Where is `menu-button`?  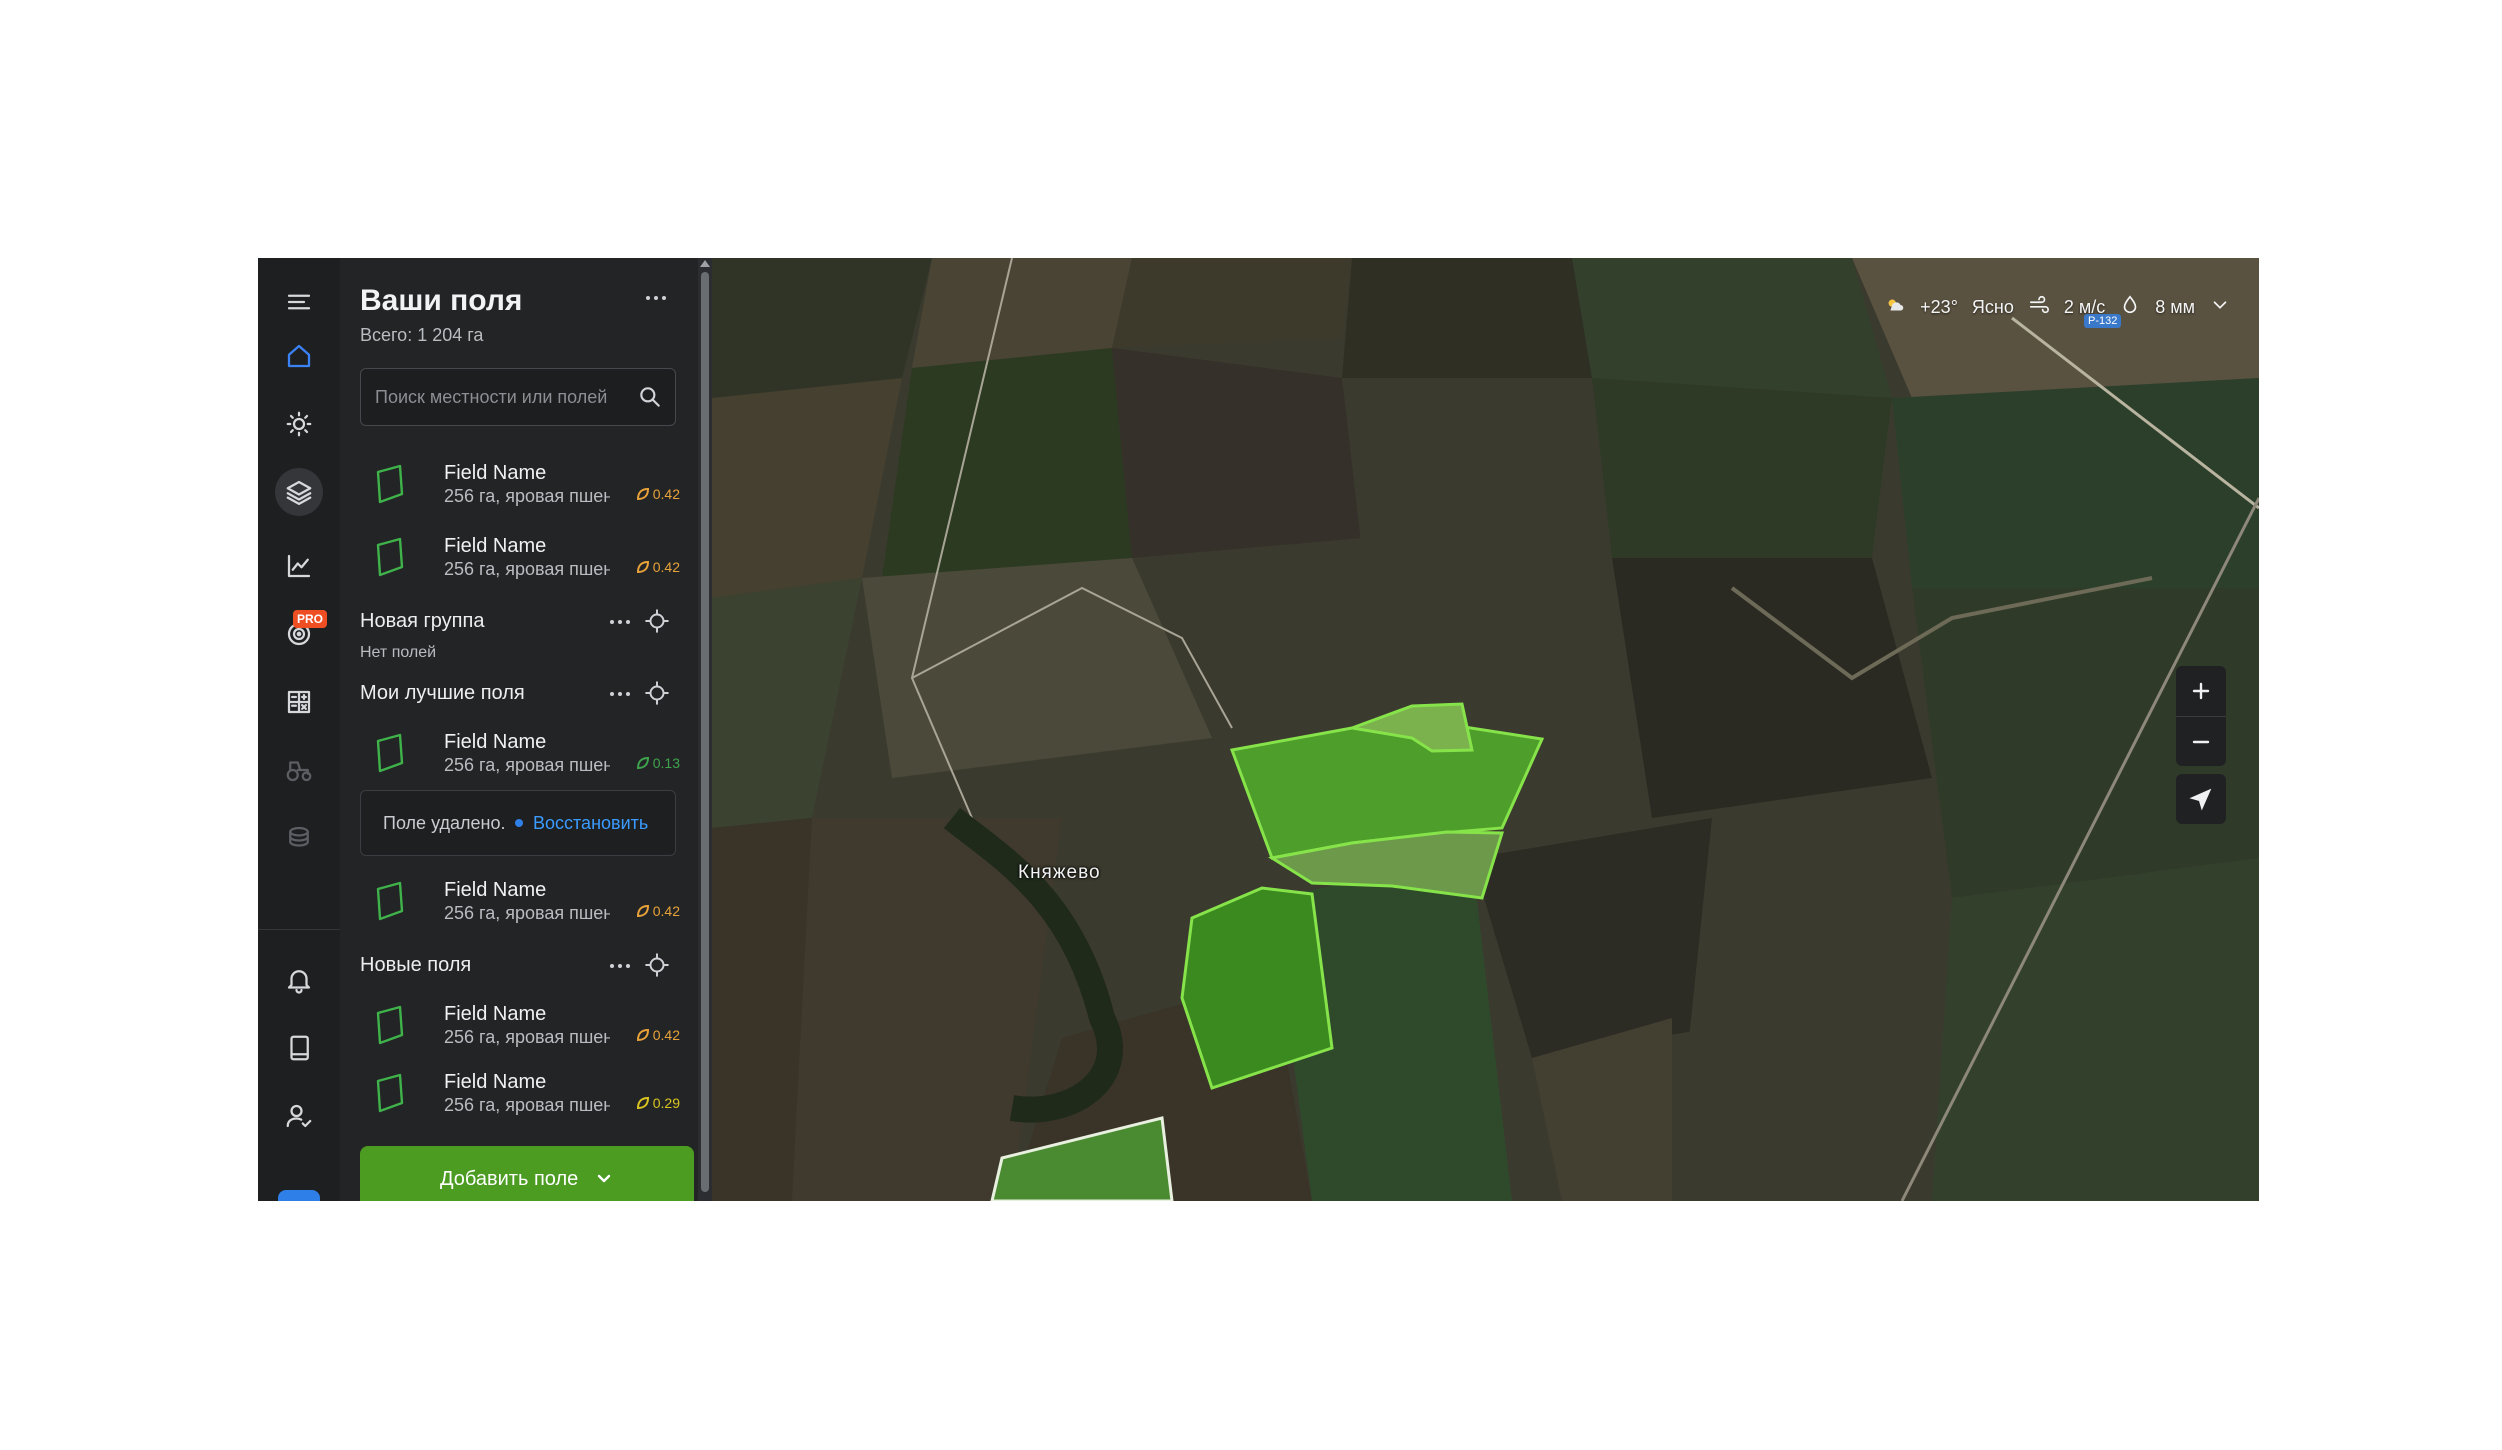
menu-button is located at coordinates (299, 302).